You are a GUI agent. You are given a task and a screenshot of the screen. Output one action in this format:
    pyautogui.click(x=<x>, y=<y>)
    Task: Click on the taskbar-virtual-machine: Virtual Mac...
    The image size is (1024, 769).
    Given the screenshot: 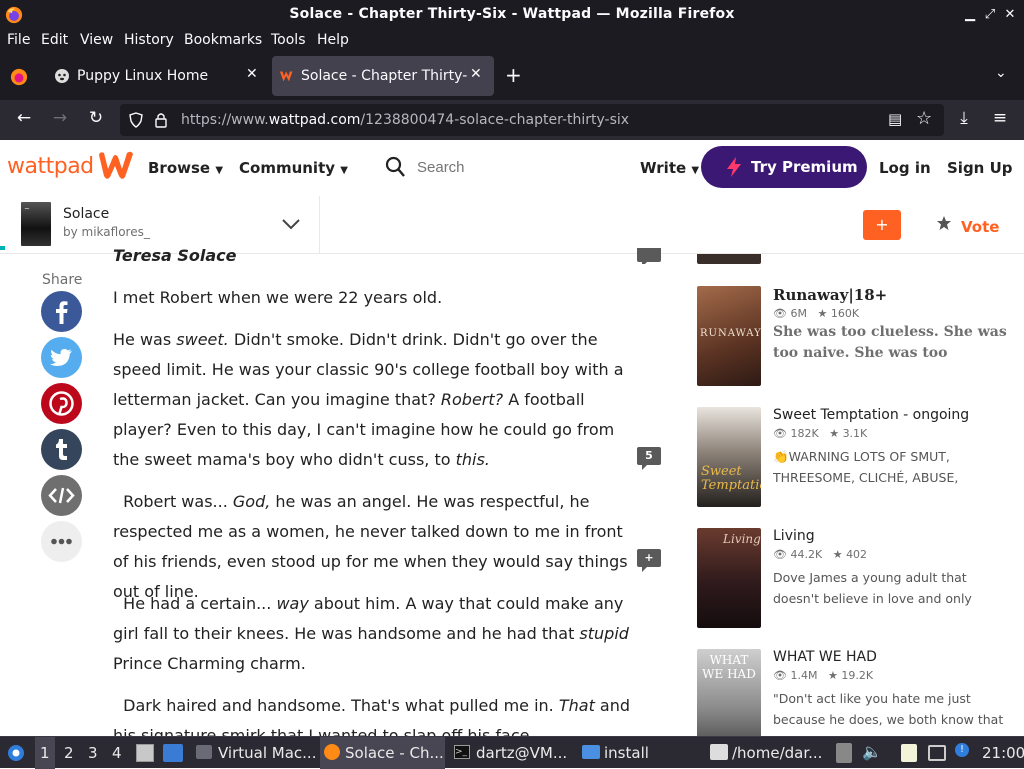 What is the action you would take?
    pyautogui.click(x=254, y=753)
    